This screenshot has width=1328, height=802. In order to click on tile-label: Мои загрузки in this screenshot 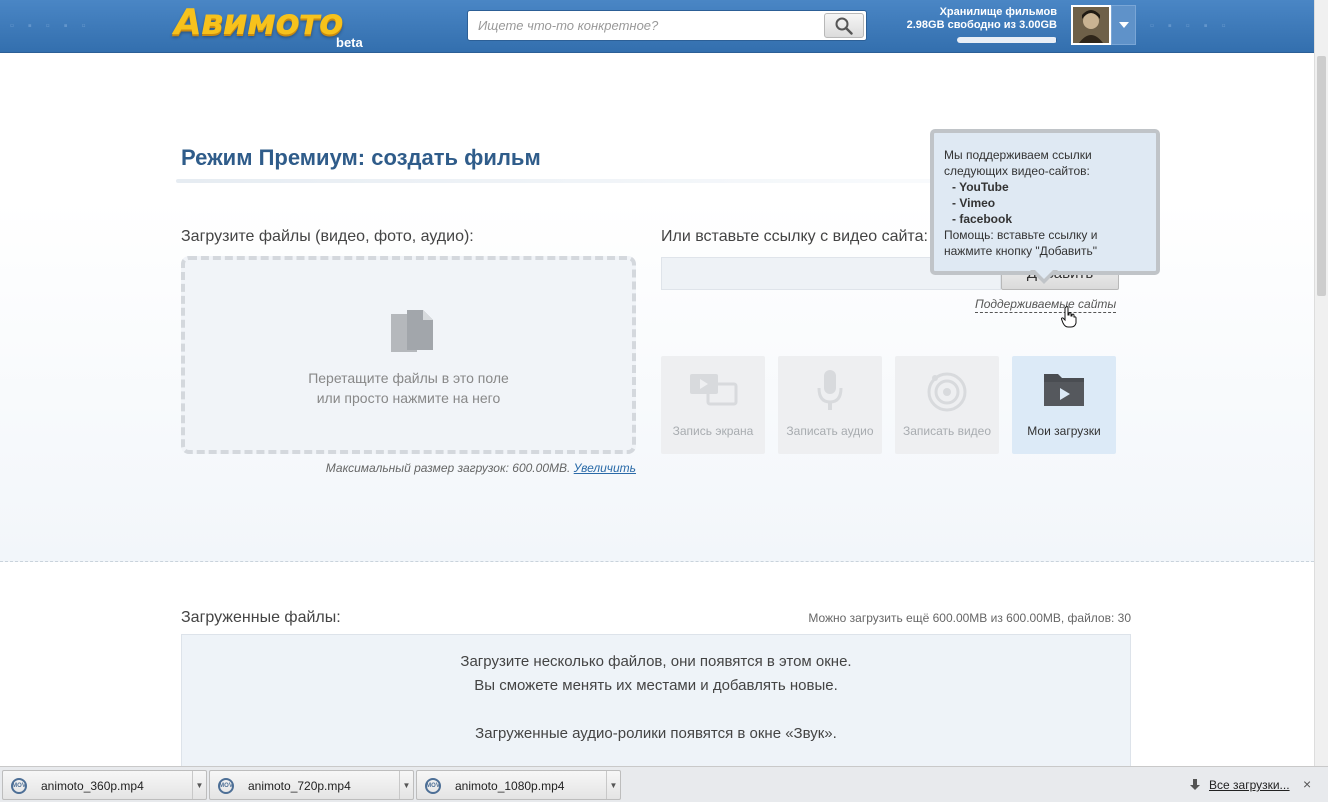, I will do `click(1064, 431)`.